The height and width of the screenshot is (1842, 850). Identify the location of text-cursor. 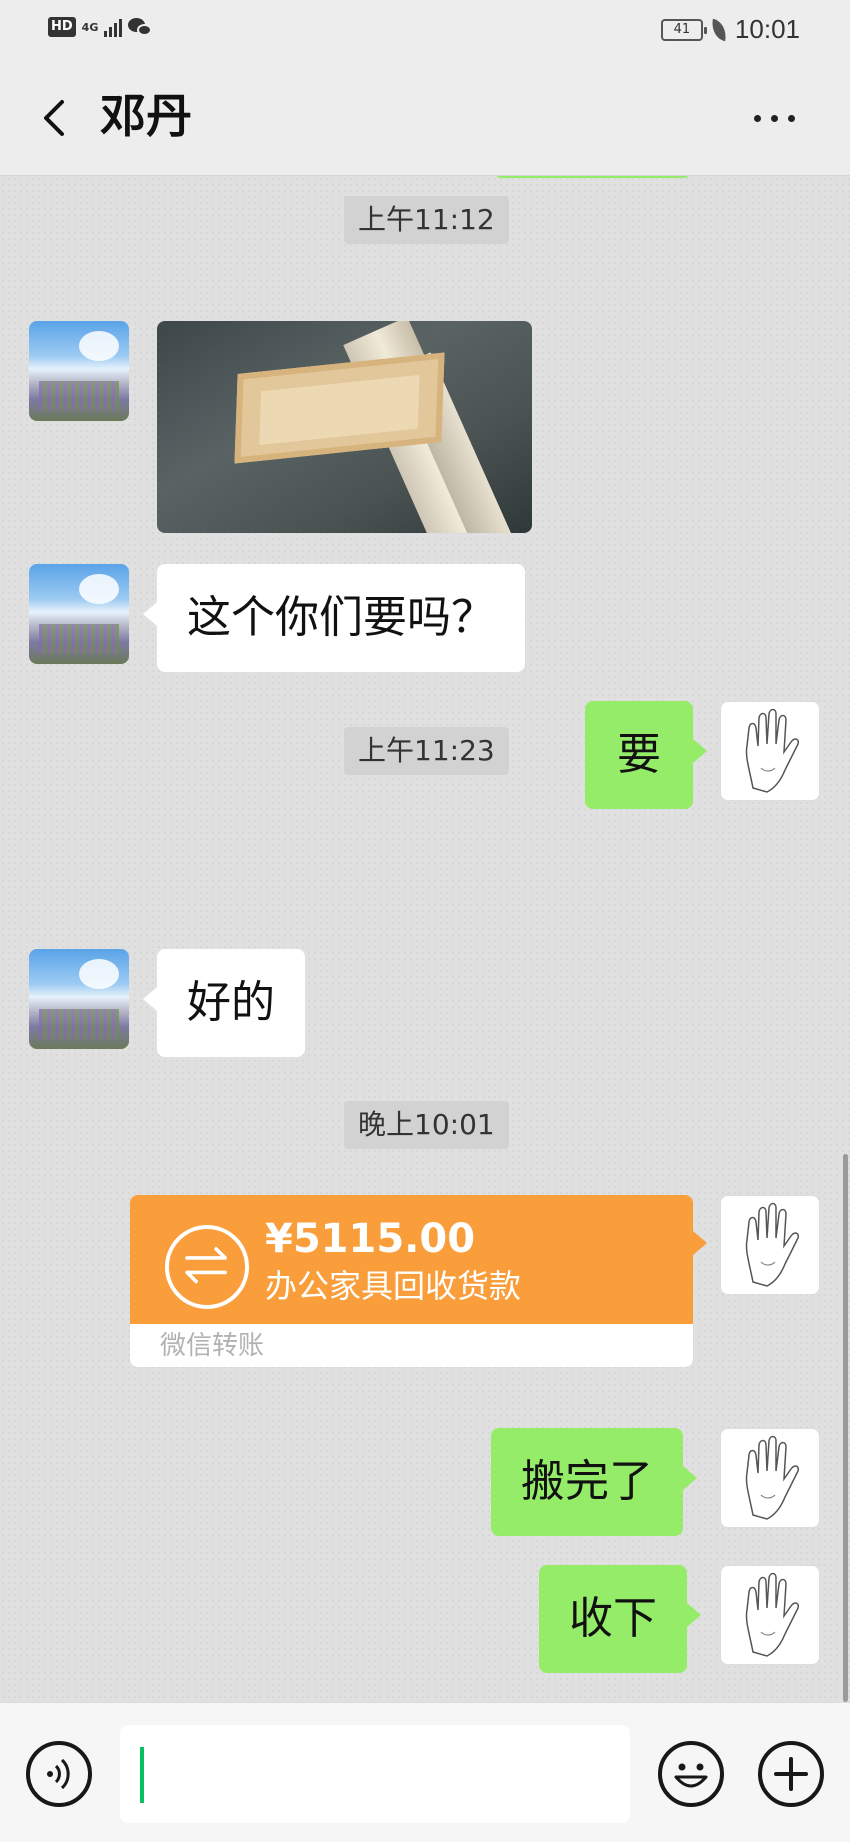
(142, 1775).